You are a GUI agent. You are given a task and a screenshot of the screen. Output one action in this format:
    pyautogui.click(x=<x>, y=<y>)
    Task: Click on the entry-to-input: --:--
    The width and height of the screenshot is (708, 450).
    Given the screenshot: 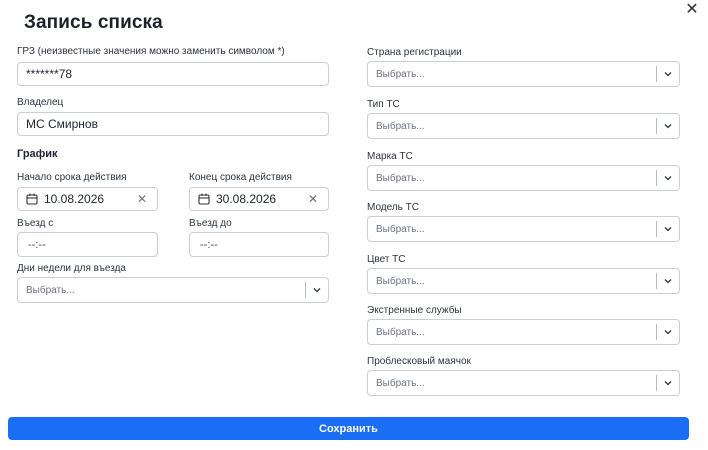 What is the action you would take?
    pyautogui.click(x=259, y=244)
    